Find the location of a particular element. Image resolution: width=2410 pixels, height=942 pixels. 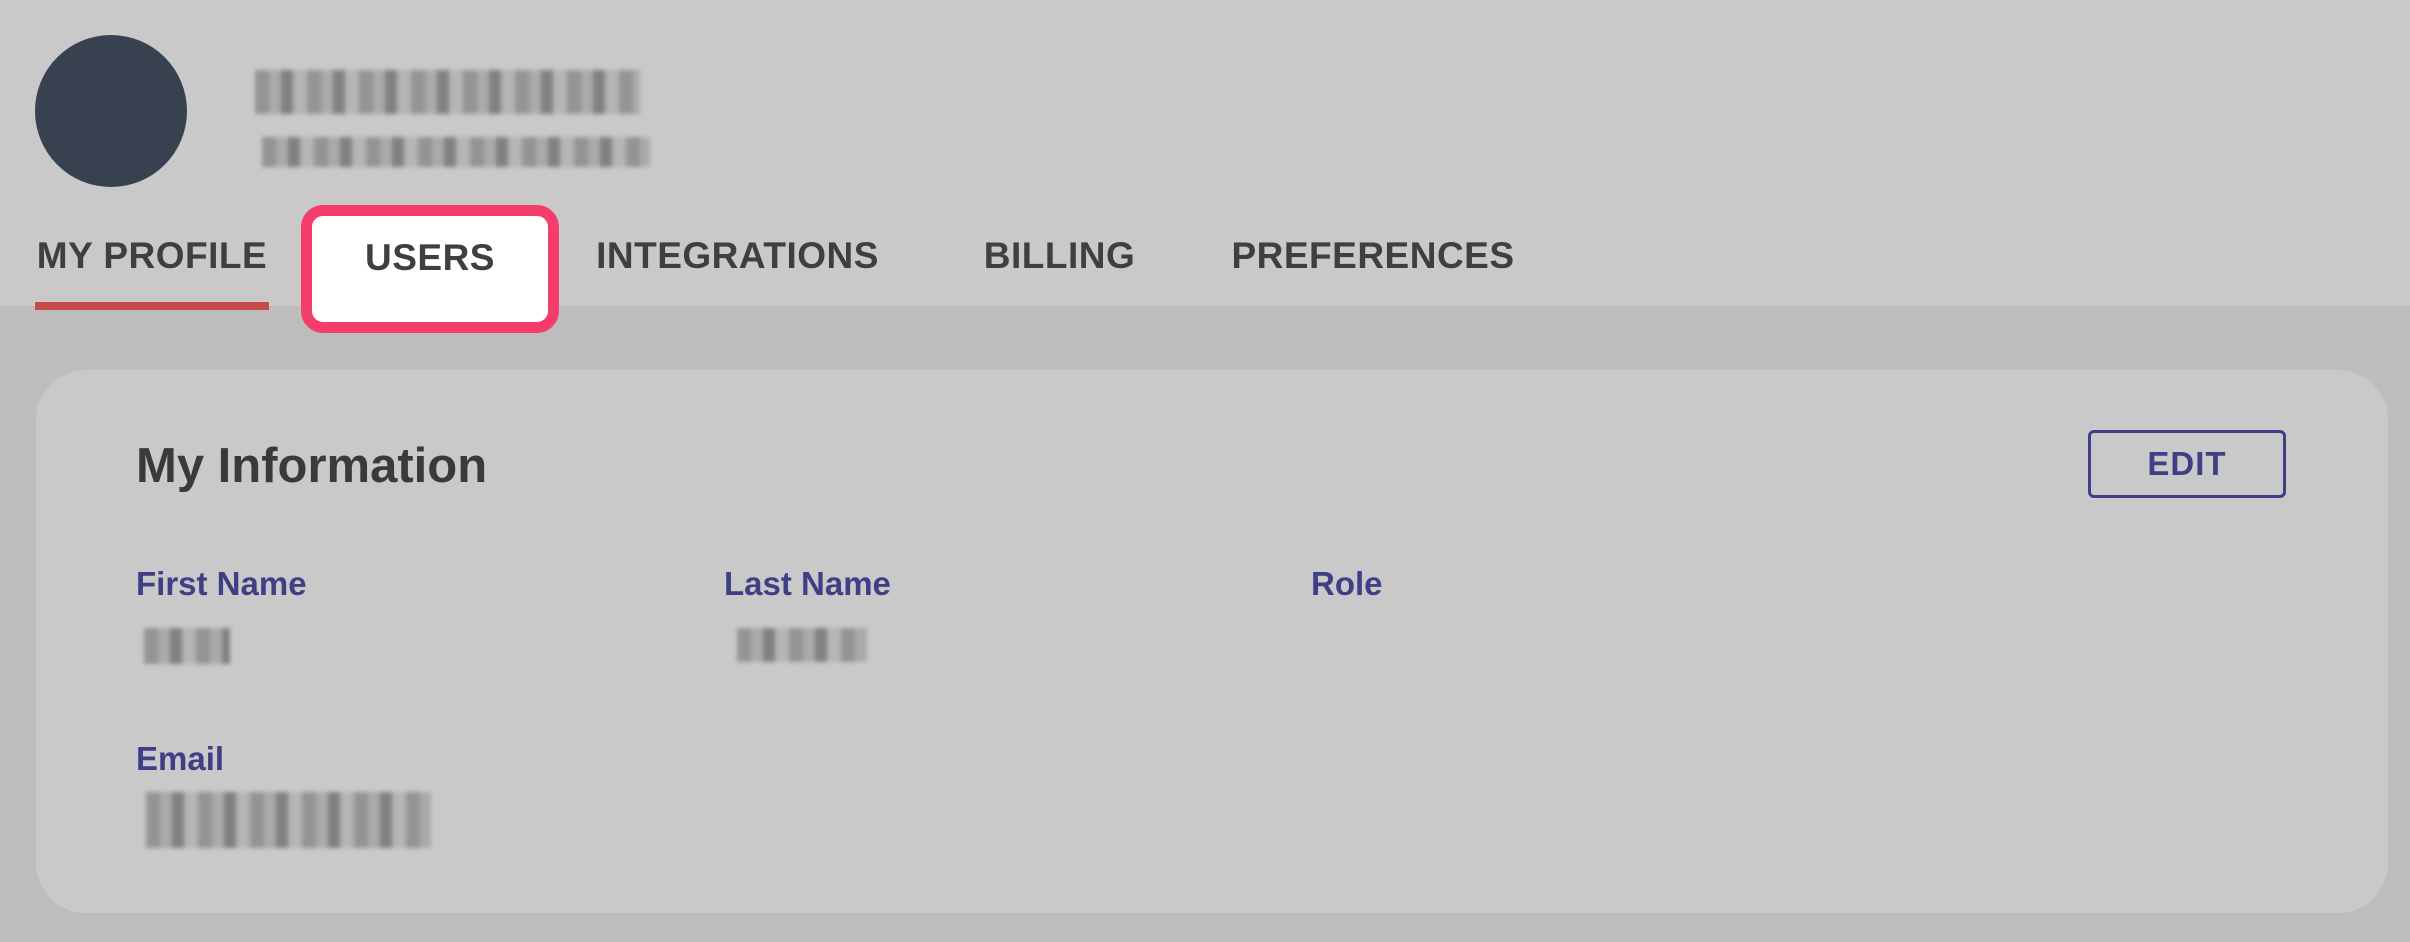

tab-users-label: USERS is located at coordinates (430, 257).